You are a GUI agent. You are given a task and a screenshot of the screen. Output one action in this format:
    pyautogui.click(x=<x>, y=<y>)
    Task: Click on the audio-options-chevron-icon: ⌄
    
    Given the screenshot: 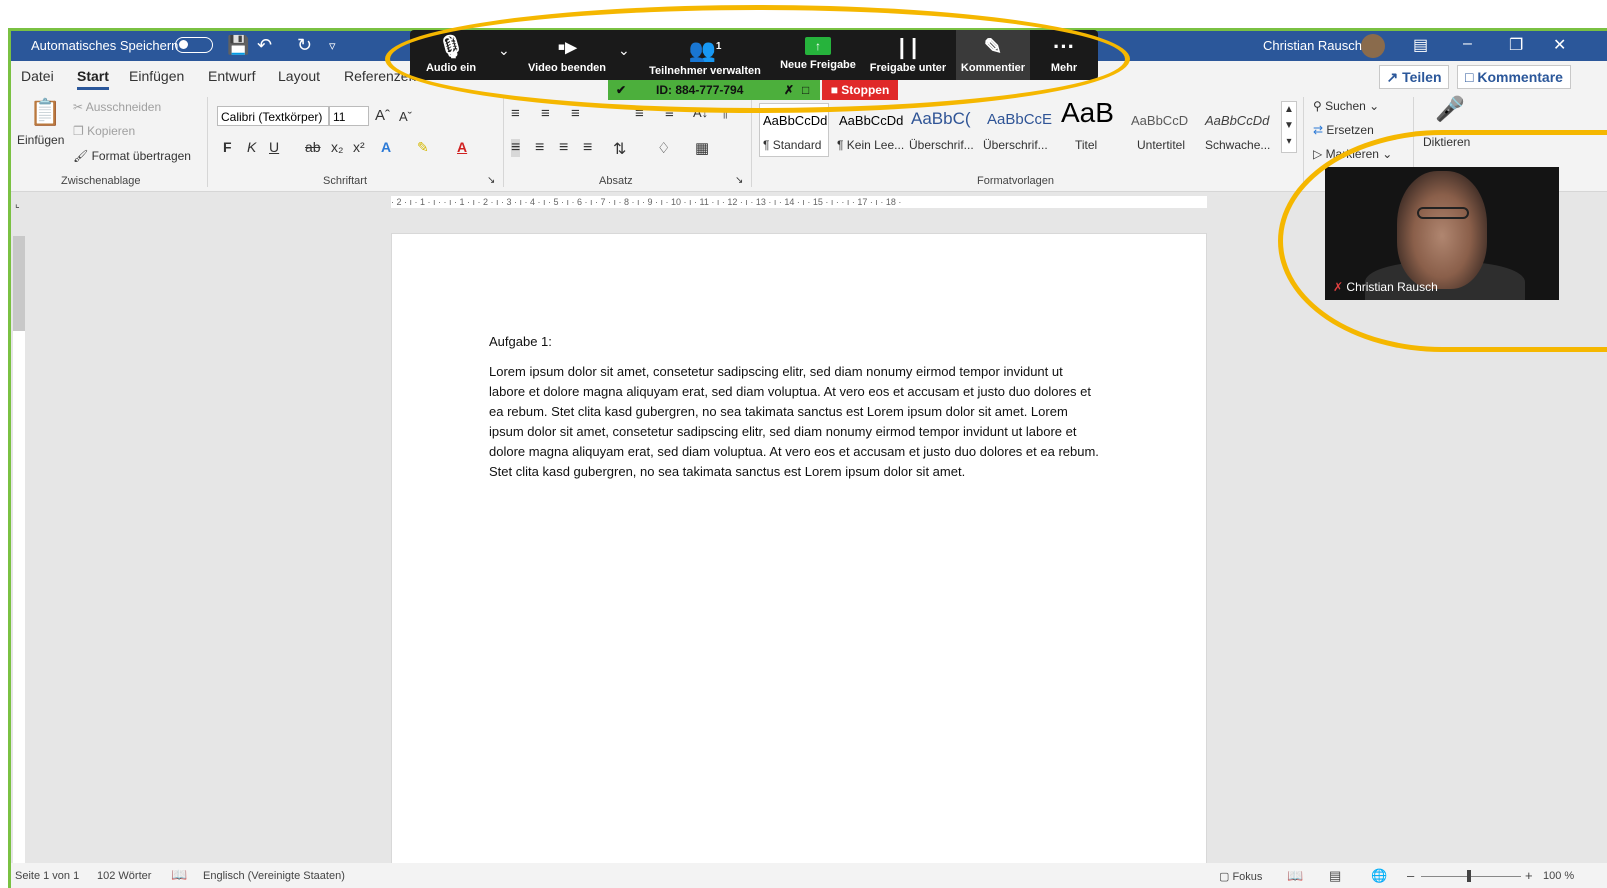 What is the action you would take?
    pyautogui.click(x=504, y=50)
    